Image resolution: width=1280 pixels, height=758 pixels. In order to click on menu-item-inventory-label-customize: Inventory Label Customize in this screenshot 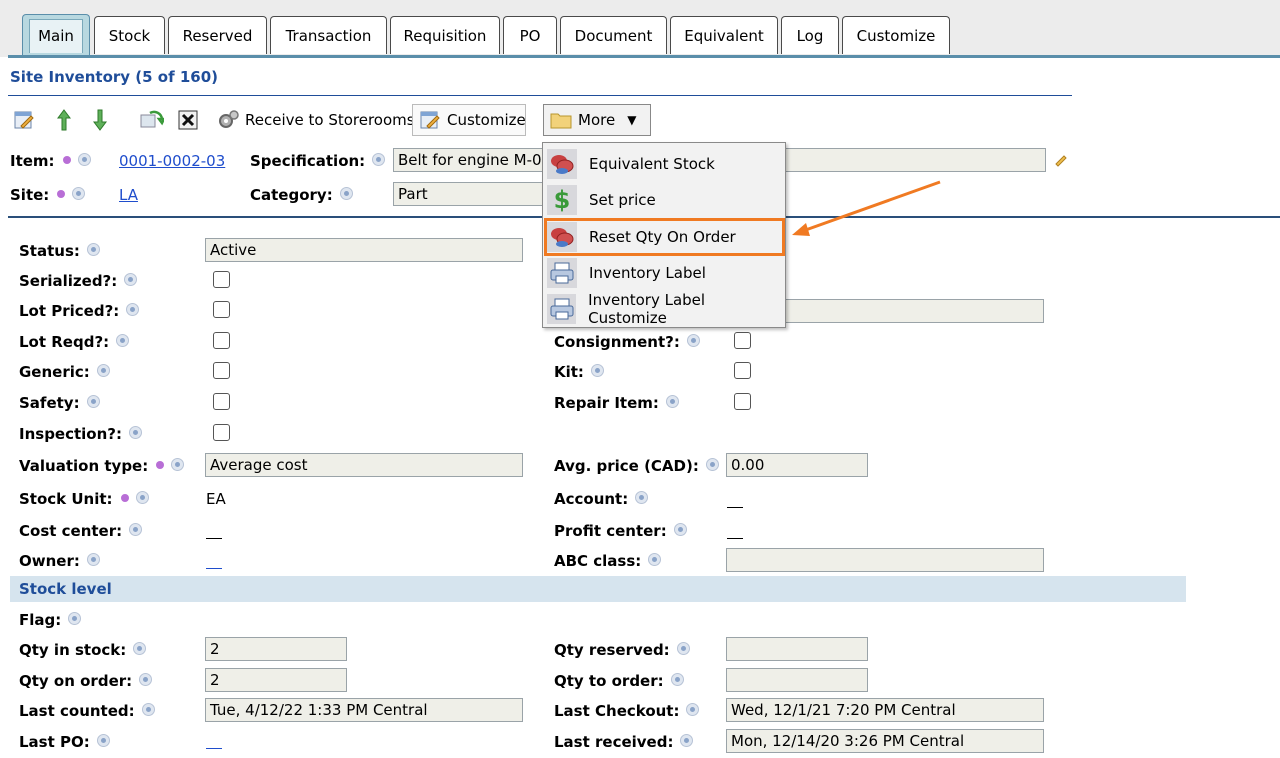, I will do `click(664, 309)`.